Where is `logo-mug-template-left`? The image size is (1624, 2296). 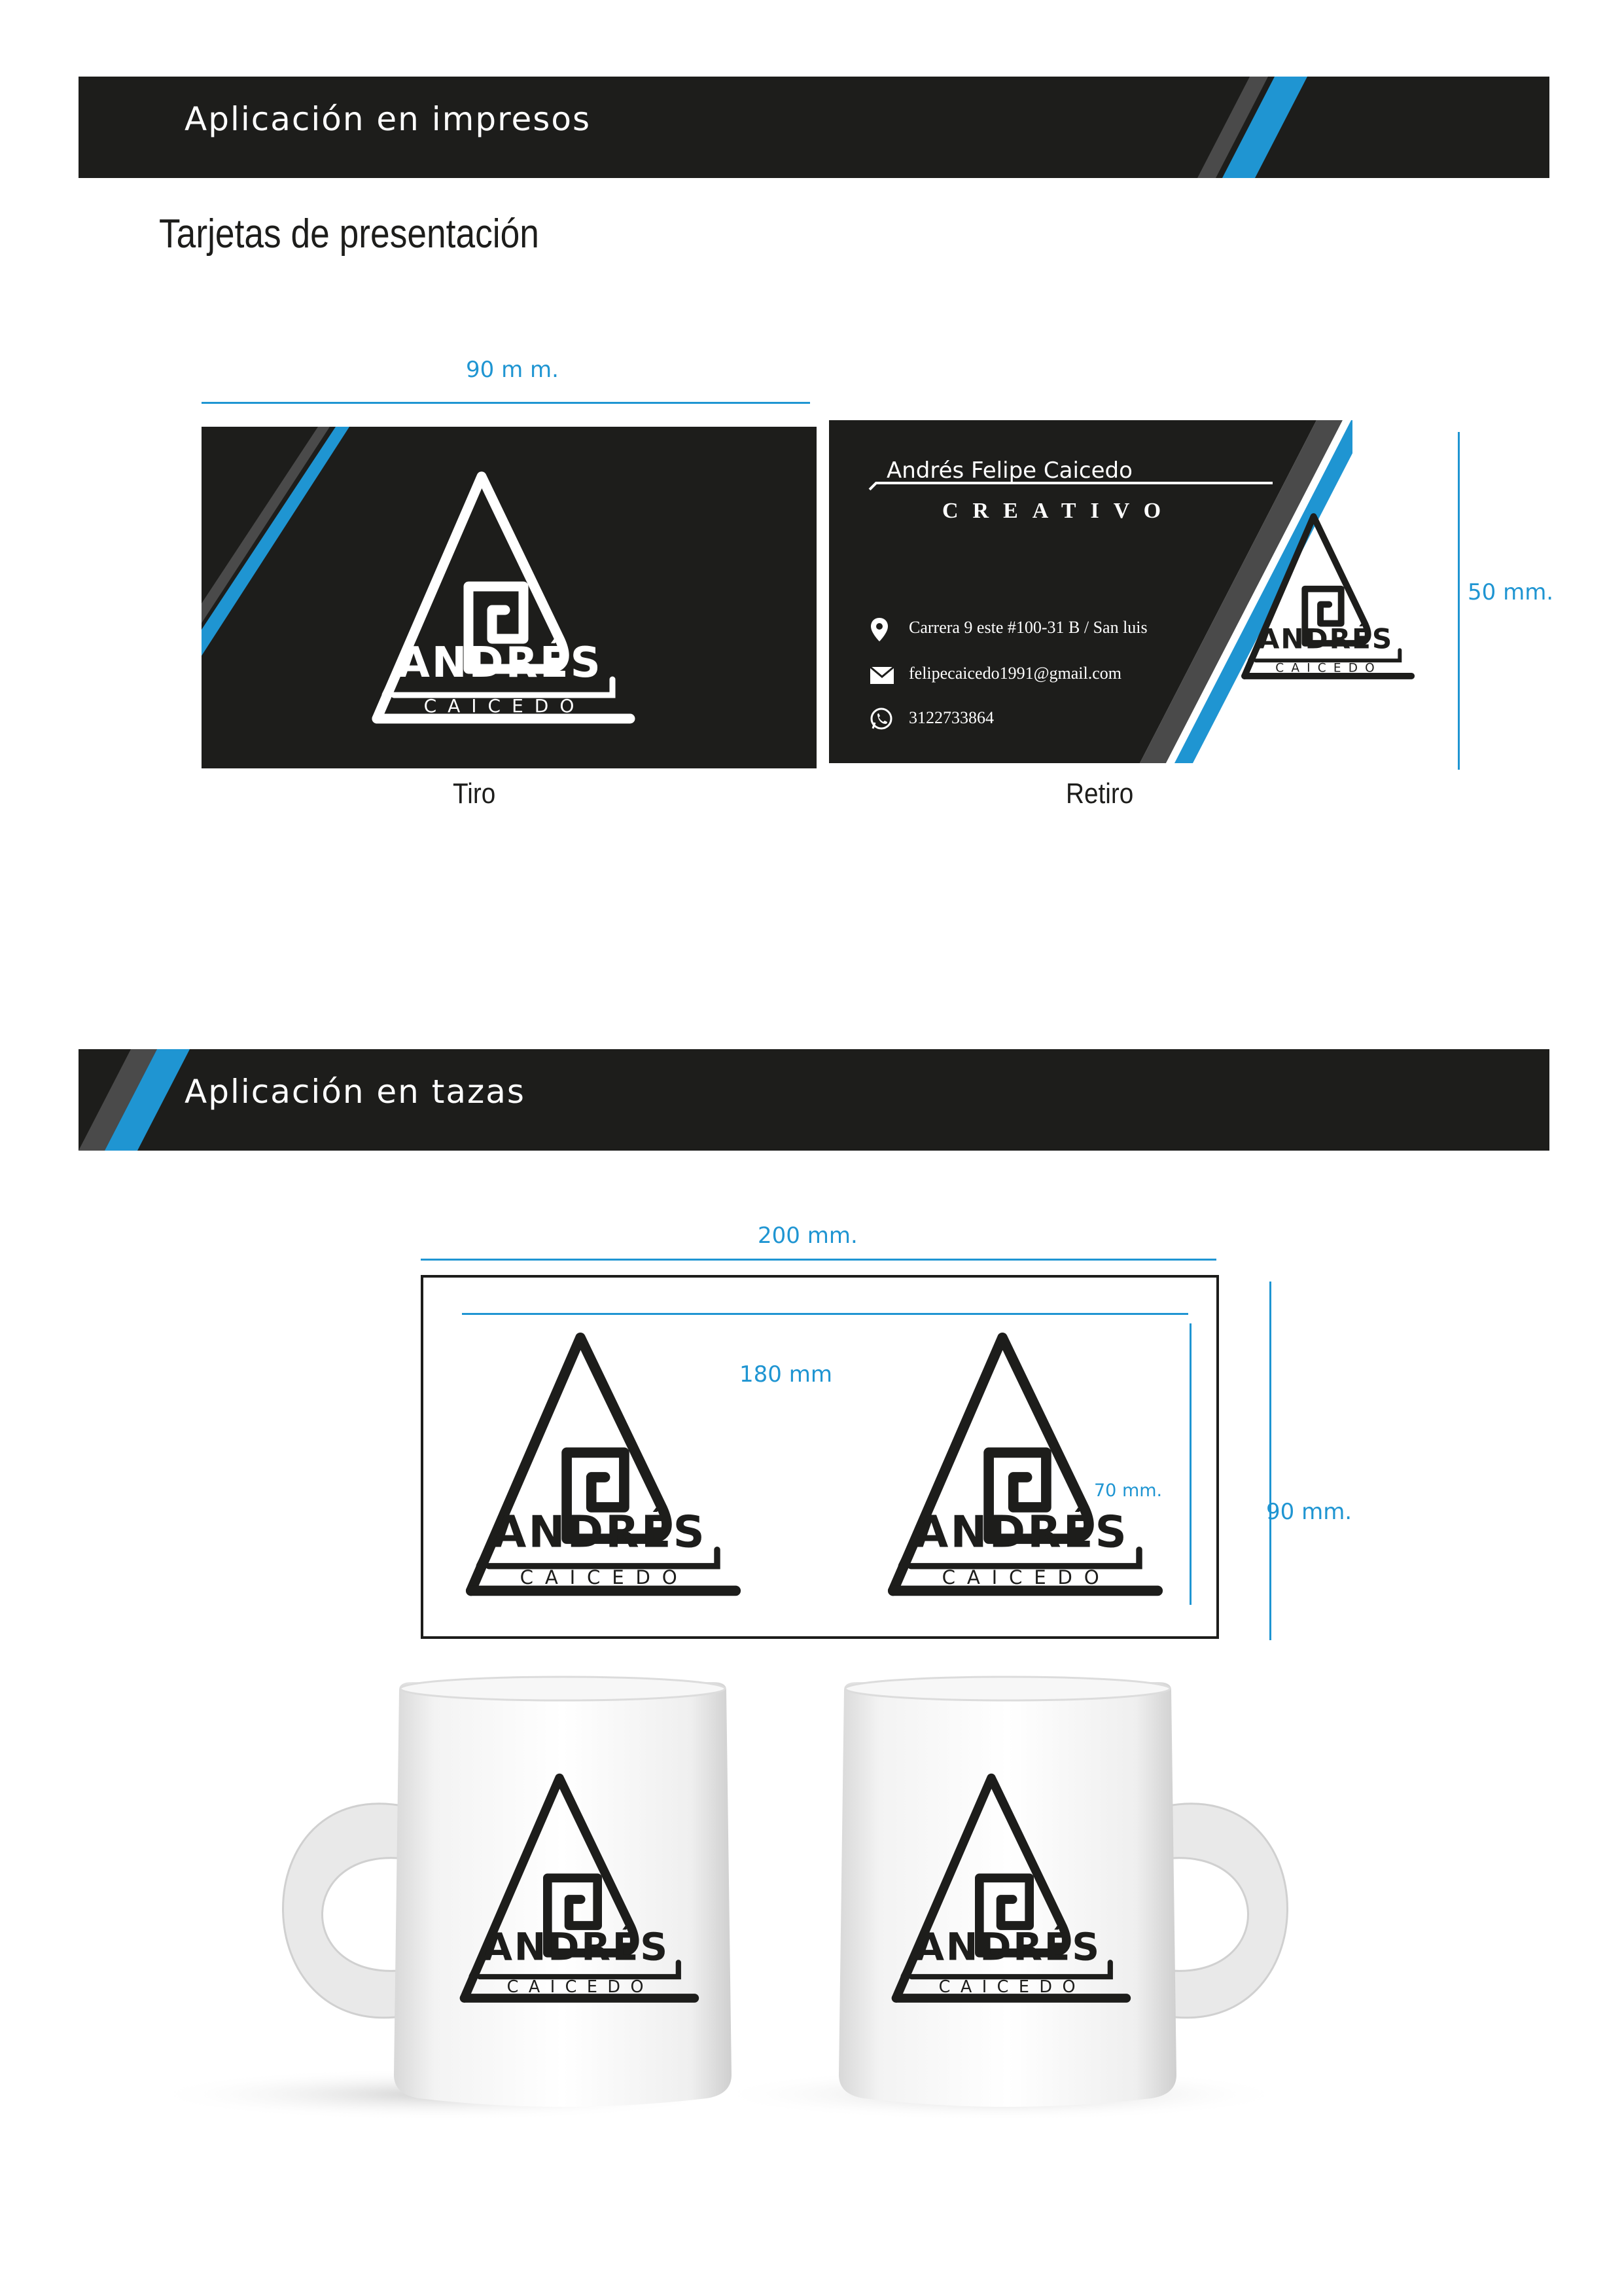 logo-mug-template-left is located at coordinates (595, 1462).